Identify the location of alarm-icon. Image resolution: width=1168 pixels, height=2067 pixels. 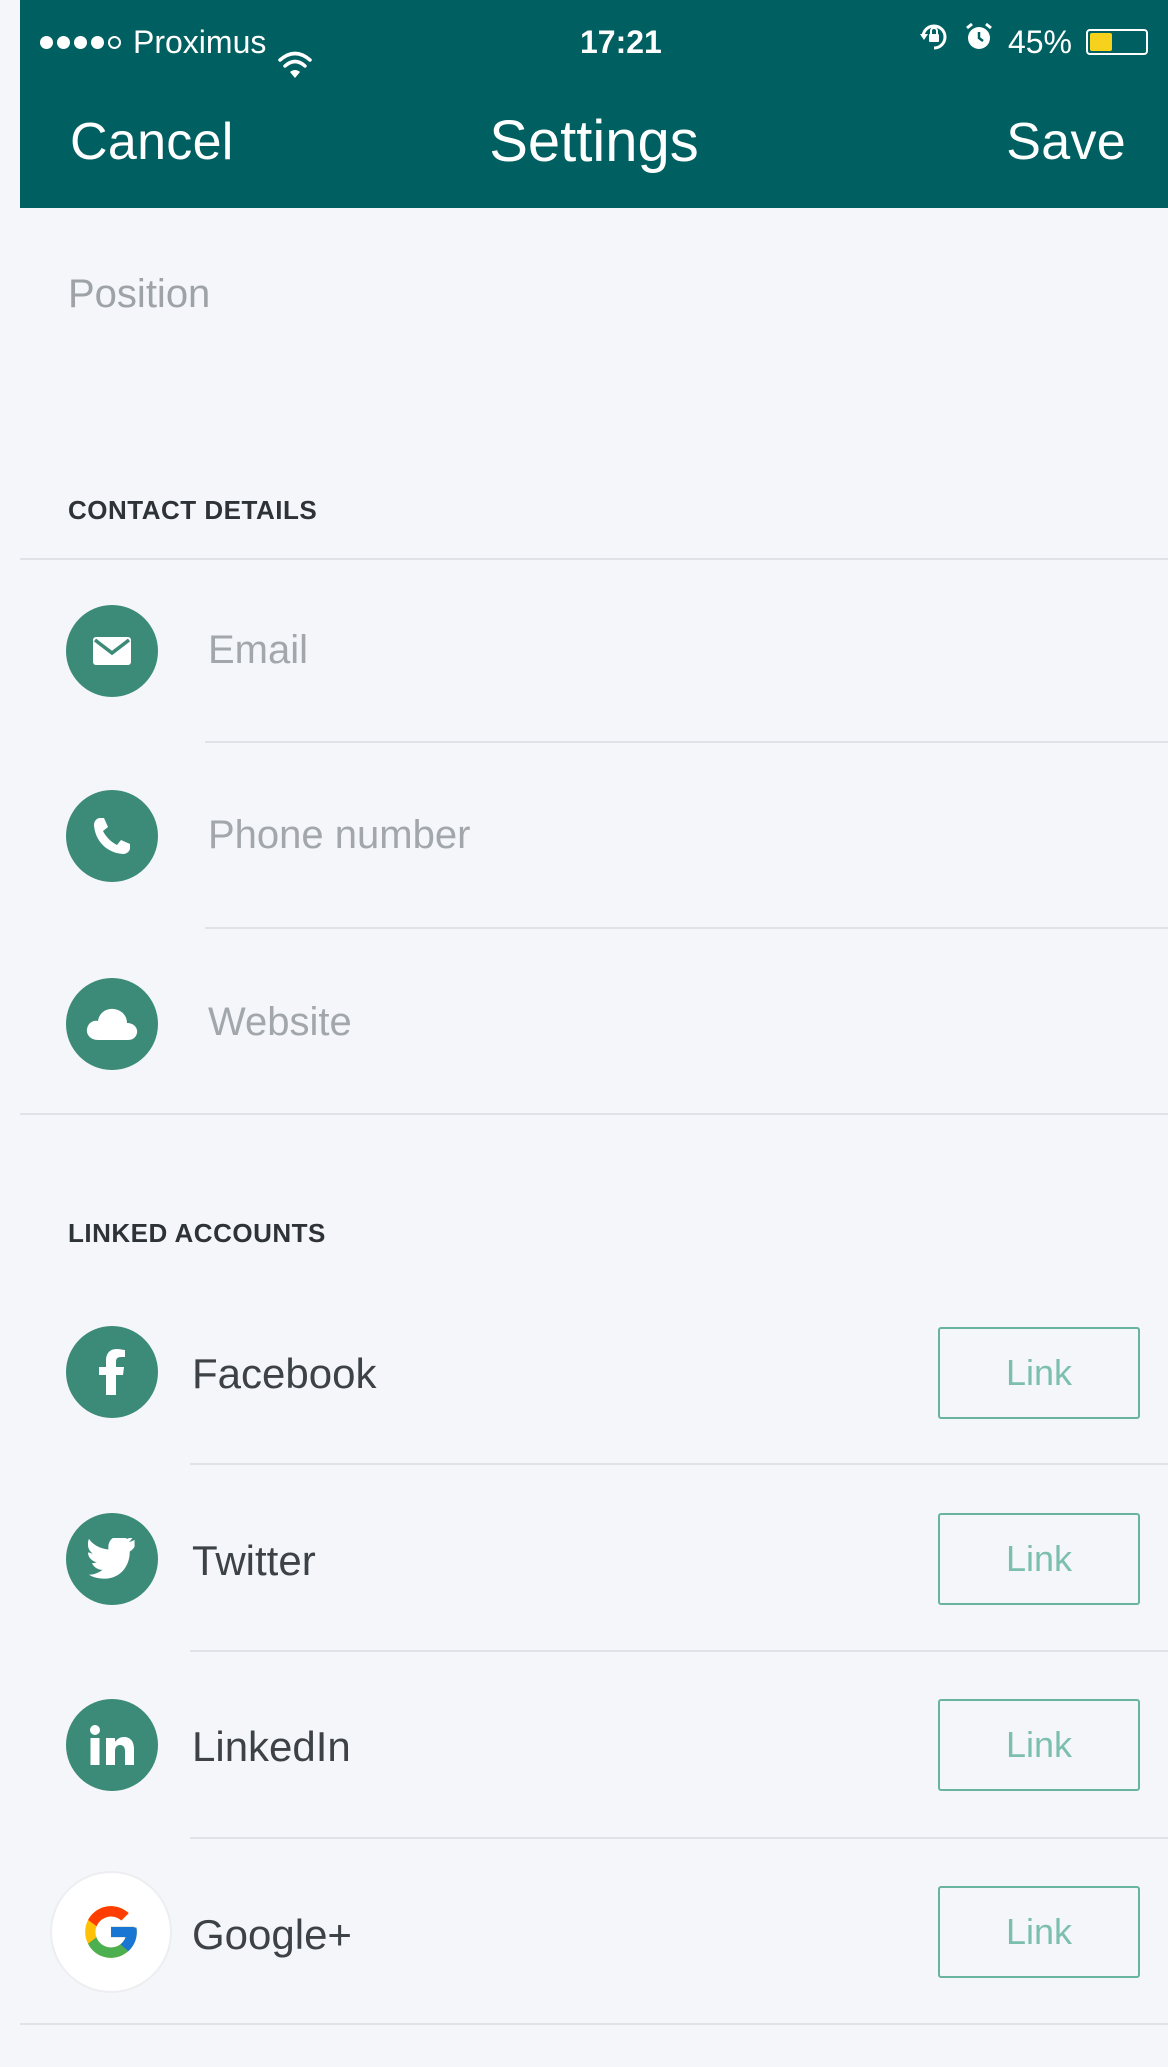
(979, 42).